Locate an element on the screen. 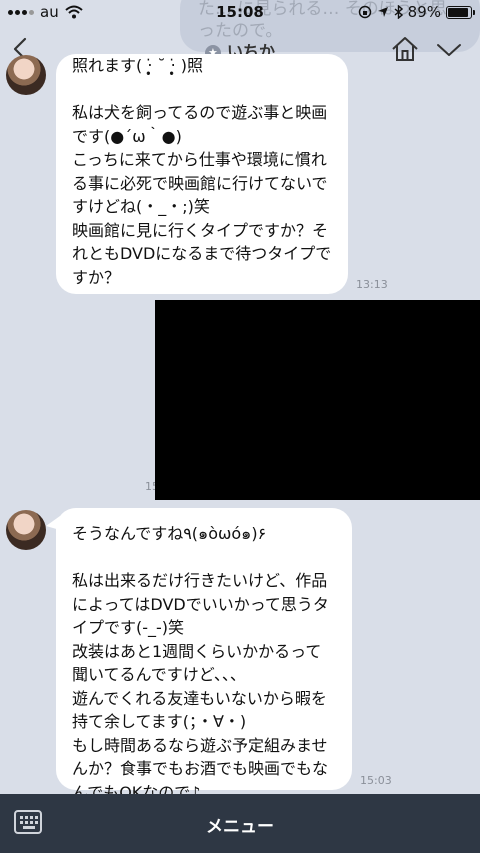  chevron-down-icon is located at coordinates (449, 50).